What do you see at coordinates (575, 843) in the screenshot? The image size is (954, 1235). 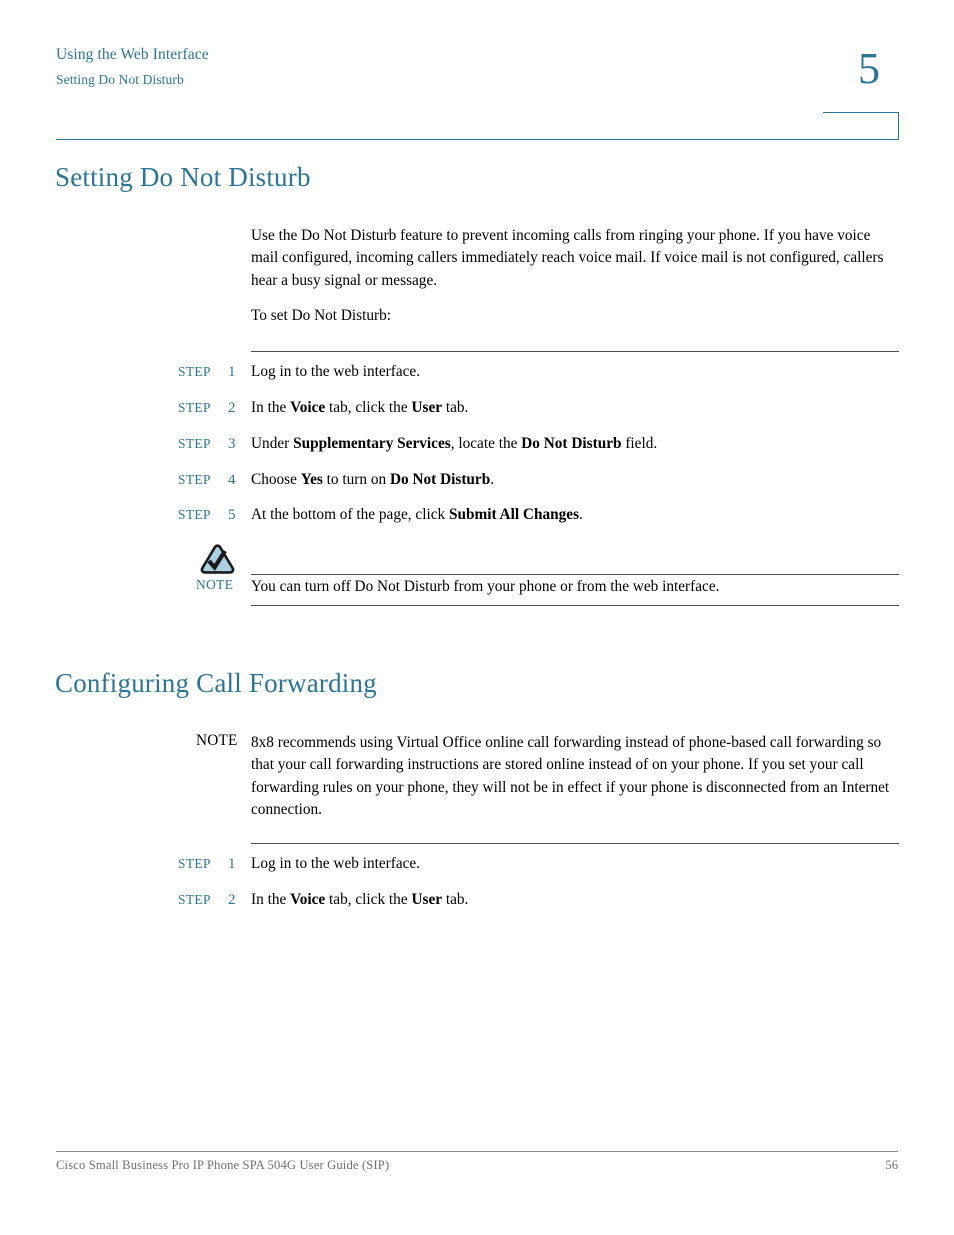 I see `cfw-steps-top-rule` at bounding box center [575, 843].